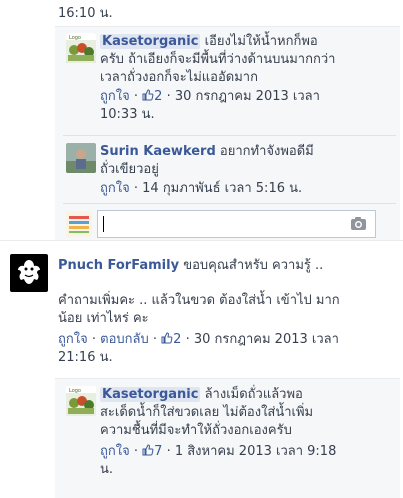 The width and height of the screenshot is (403, 498). What do you see at coordinates (124, 339) in the screenshot?
I see `comment-reply-link: ตอบกลับ` at bounding box center [124, 339].